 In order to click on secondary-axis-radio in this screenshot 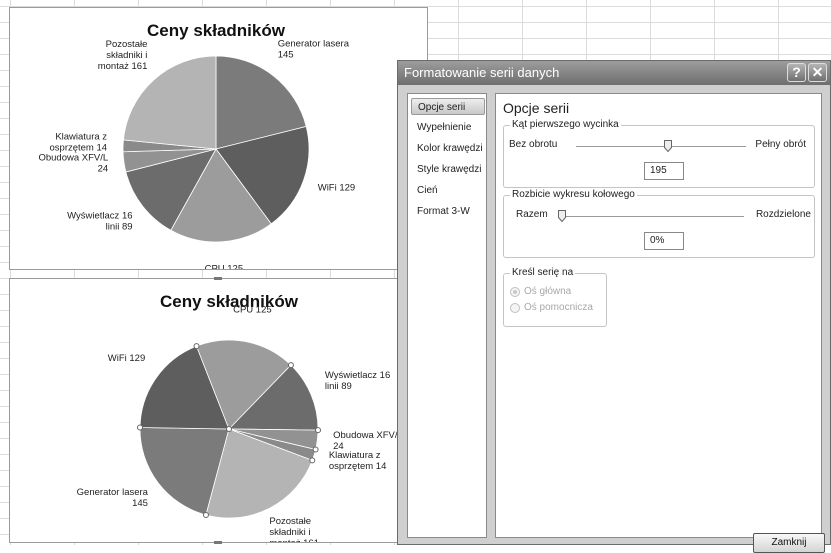, I will do `click(515, 308)`.